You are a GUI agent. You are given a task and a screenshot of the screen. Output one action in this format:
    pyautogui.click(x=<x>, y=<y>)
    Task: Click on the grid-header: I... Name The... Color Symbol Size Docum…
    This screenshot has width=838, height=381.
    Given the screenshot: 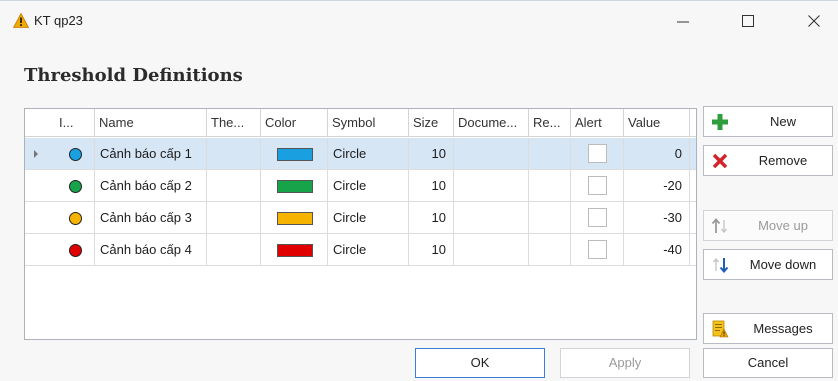 What is the action you would take?
    pyautogui.click(x=360, y=123)
    